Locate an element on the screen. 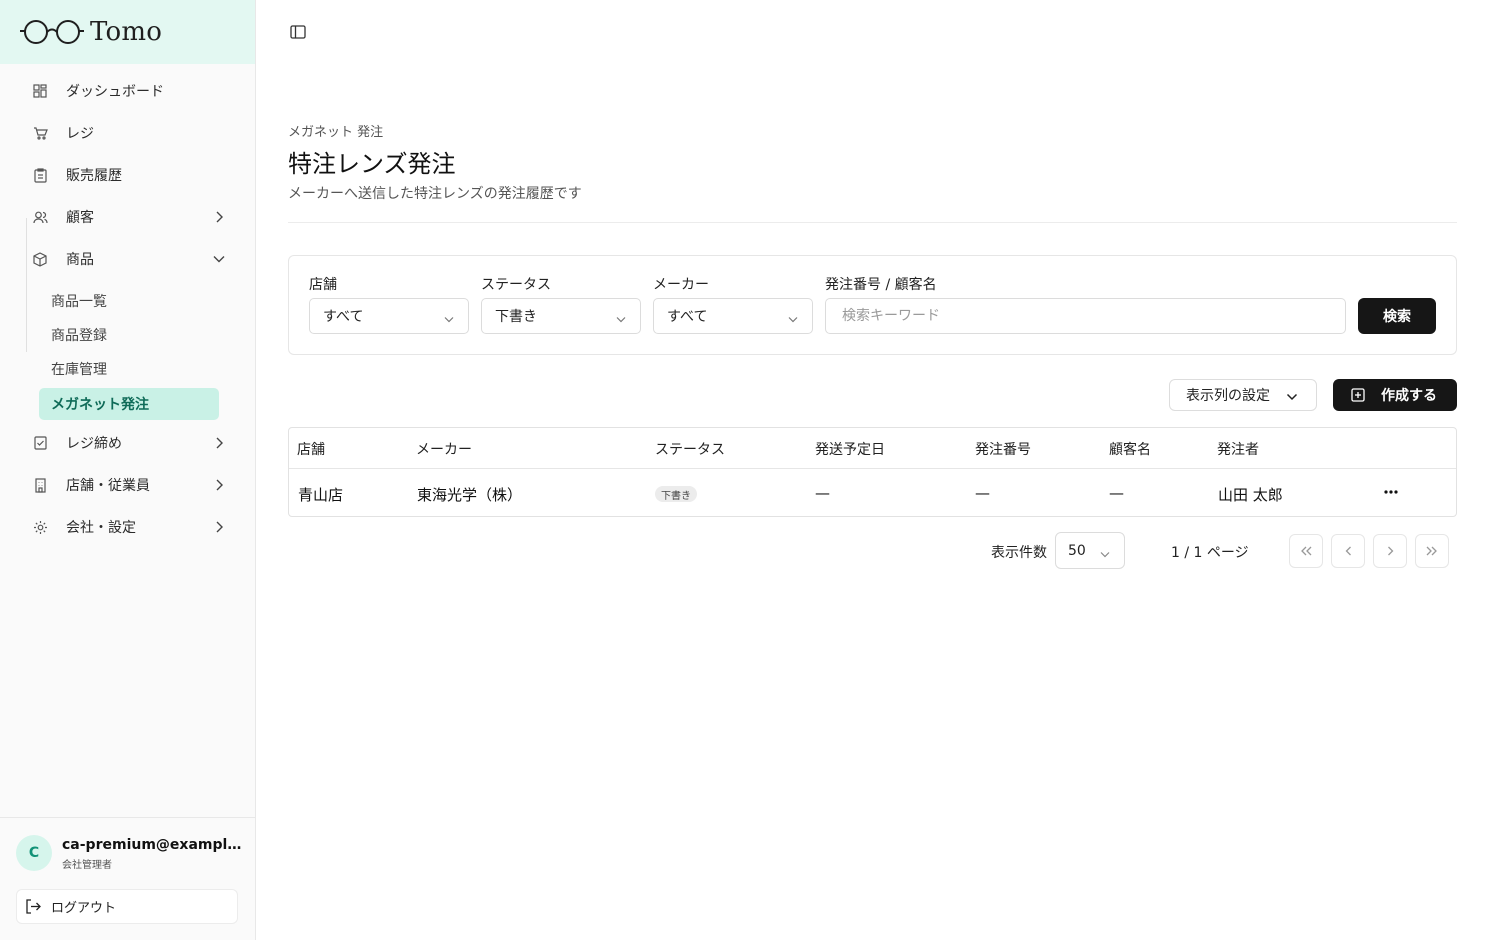 The image size is (1504, 940). header-divider is located at coordinates (872, 222).